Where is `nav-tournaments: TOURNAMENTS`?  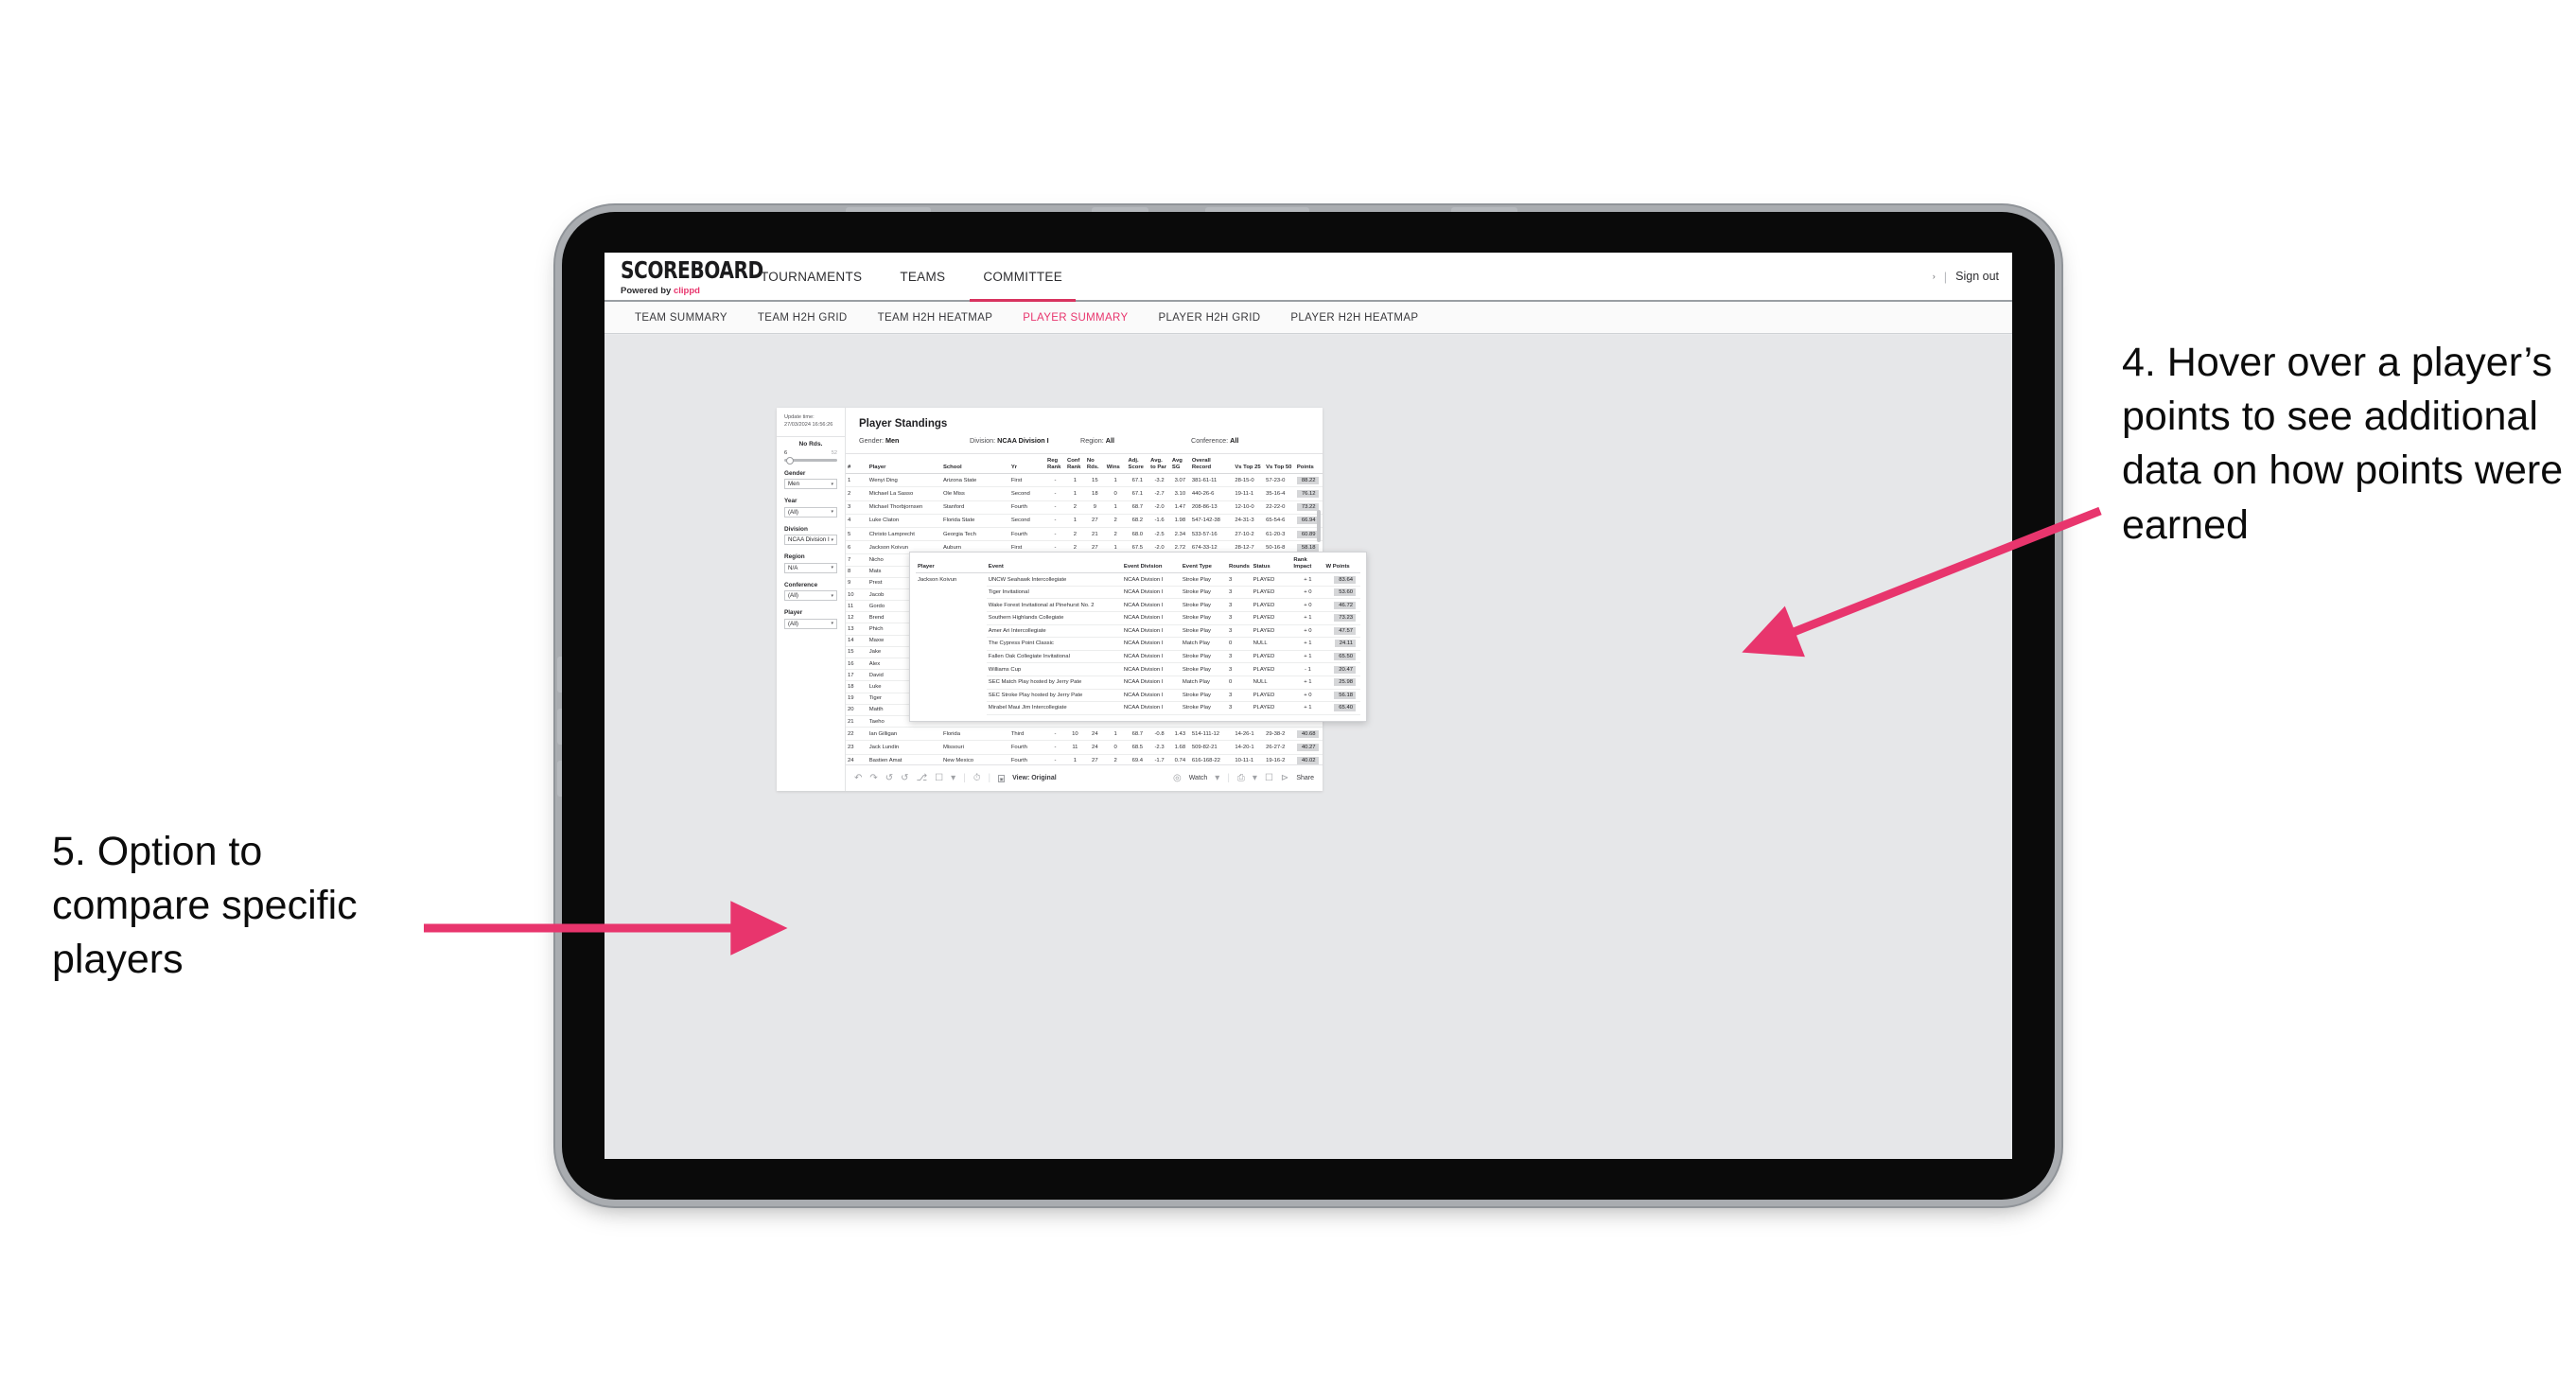
nav-tournaments: TOURNAMENTS is located at coordinates (811, 276).